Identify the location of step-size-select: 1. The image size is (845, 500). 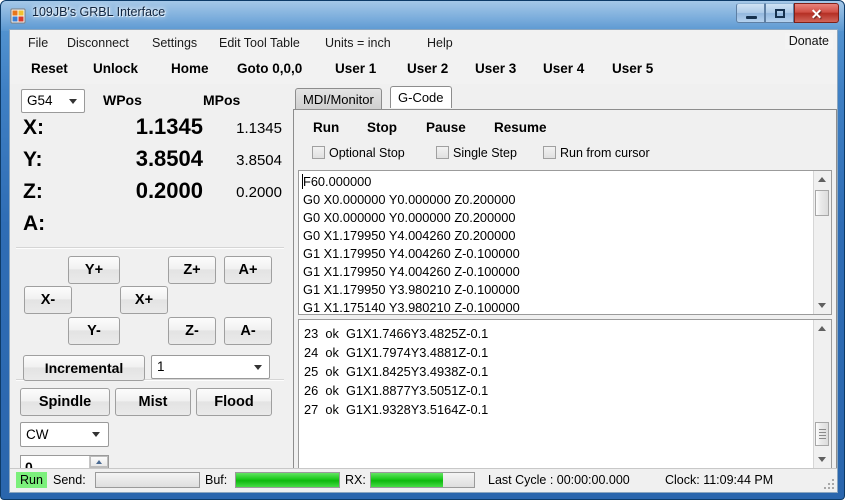
(210, 367).